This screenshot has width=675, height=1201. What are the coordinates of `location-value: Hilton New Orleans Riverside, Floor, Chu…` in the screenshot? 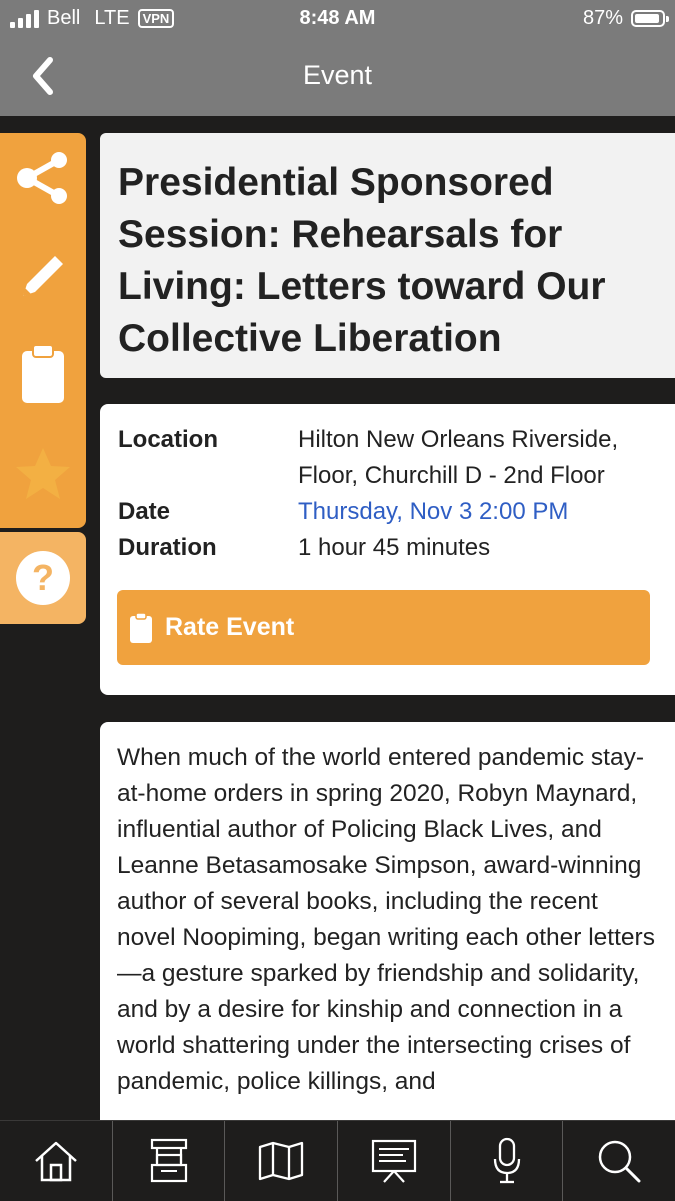 It's located at (458, 457).